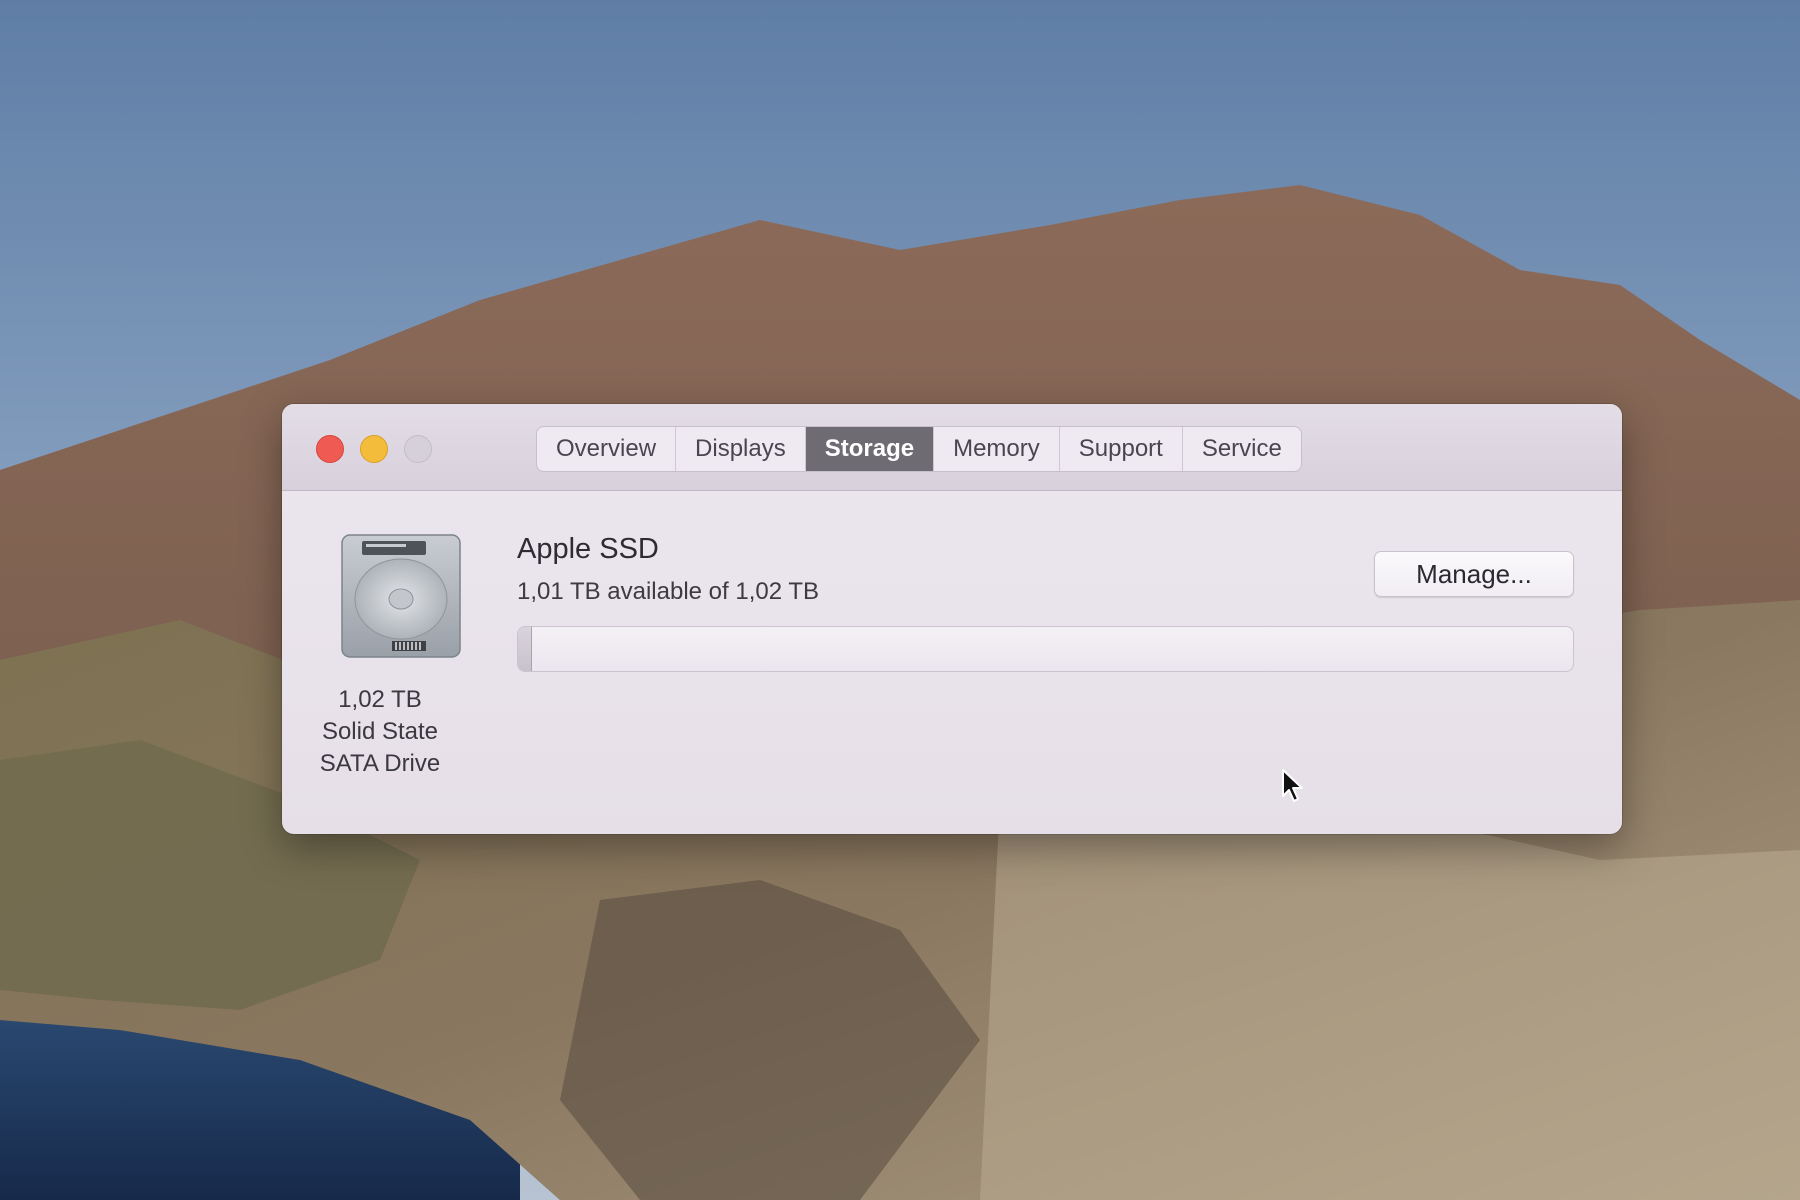  Describe the element at coordinates (380, 699) in the screenshot. I see `drive-capacity: 1,02 TB` at that location.